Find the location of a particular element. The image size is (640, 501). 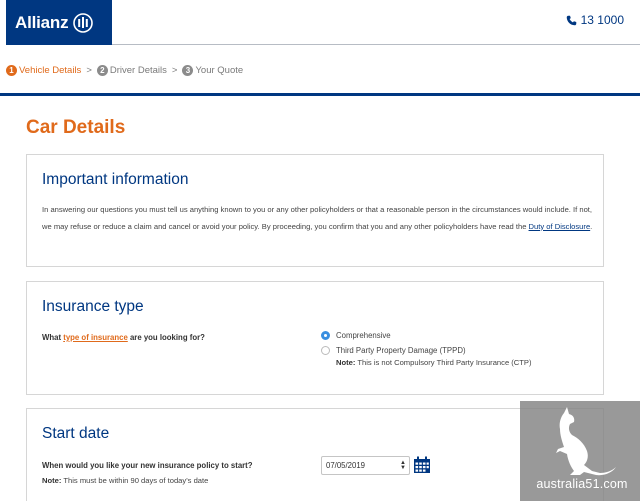

section-heading: Start date is located at coordinates (76, 433).